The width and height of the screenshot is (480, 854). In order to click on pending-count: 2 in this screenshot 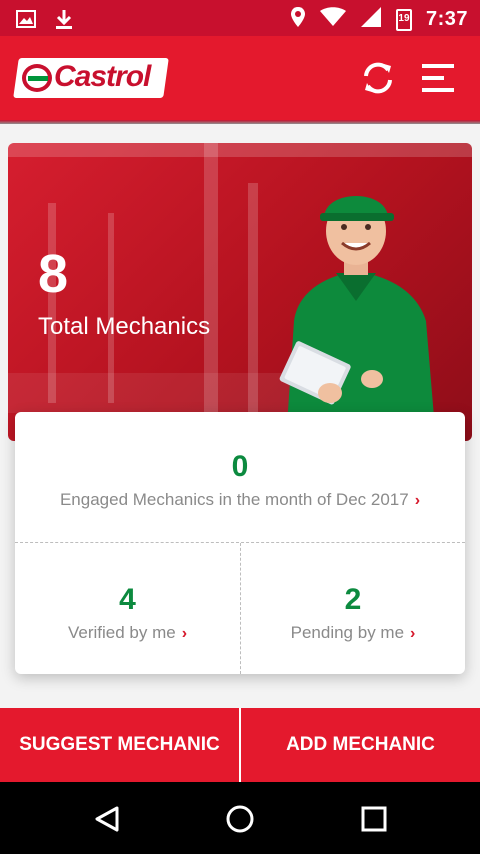, I will do `click(353, 599)`.